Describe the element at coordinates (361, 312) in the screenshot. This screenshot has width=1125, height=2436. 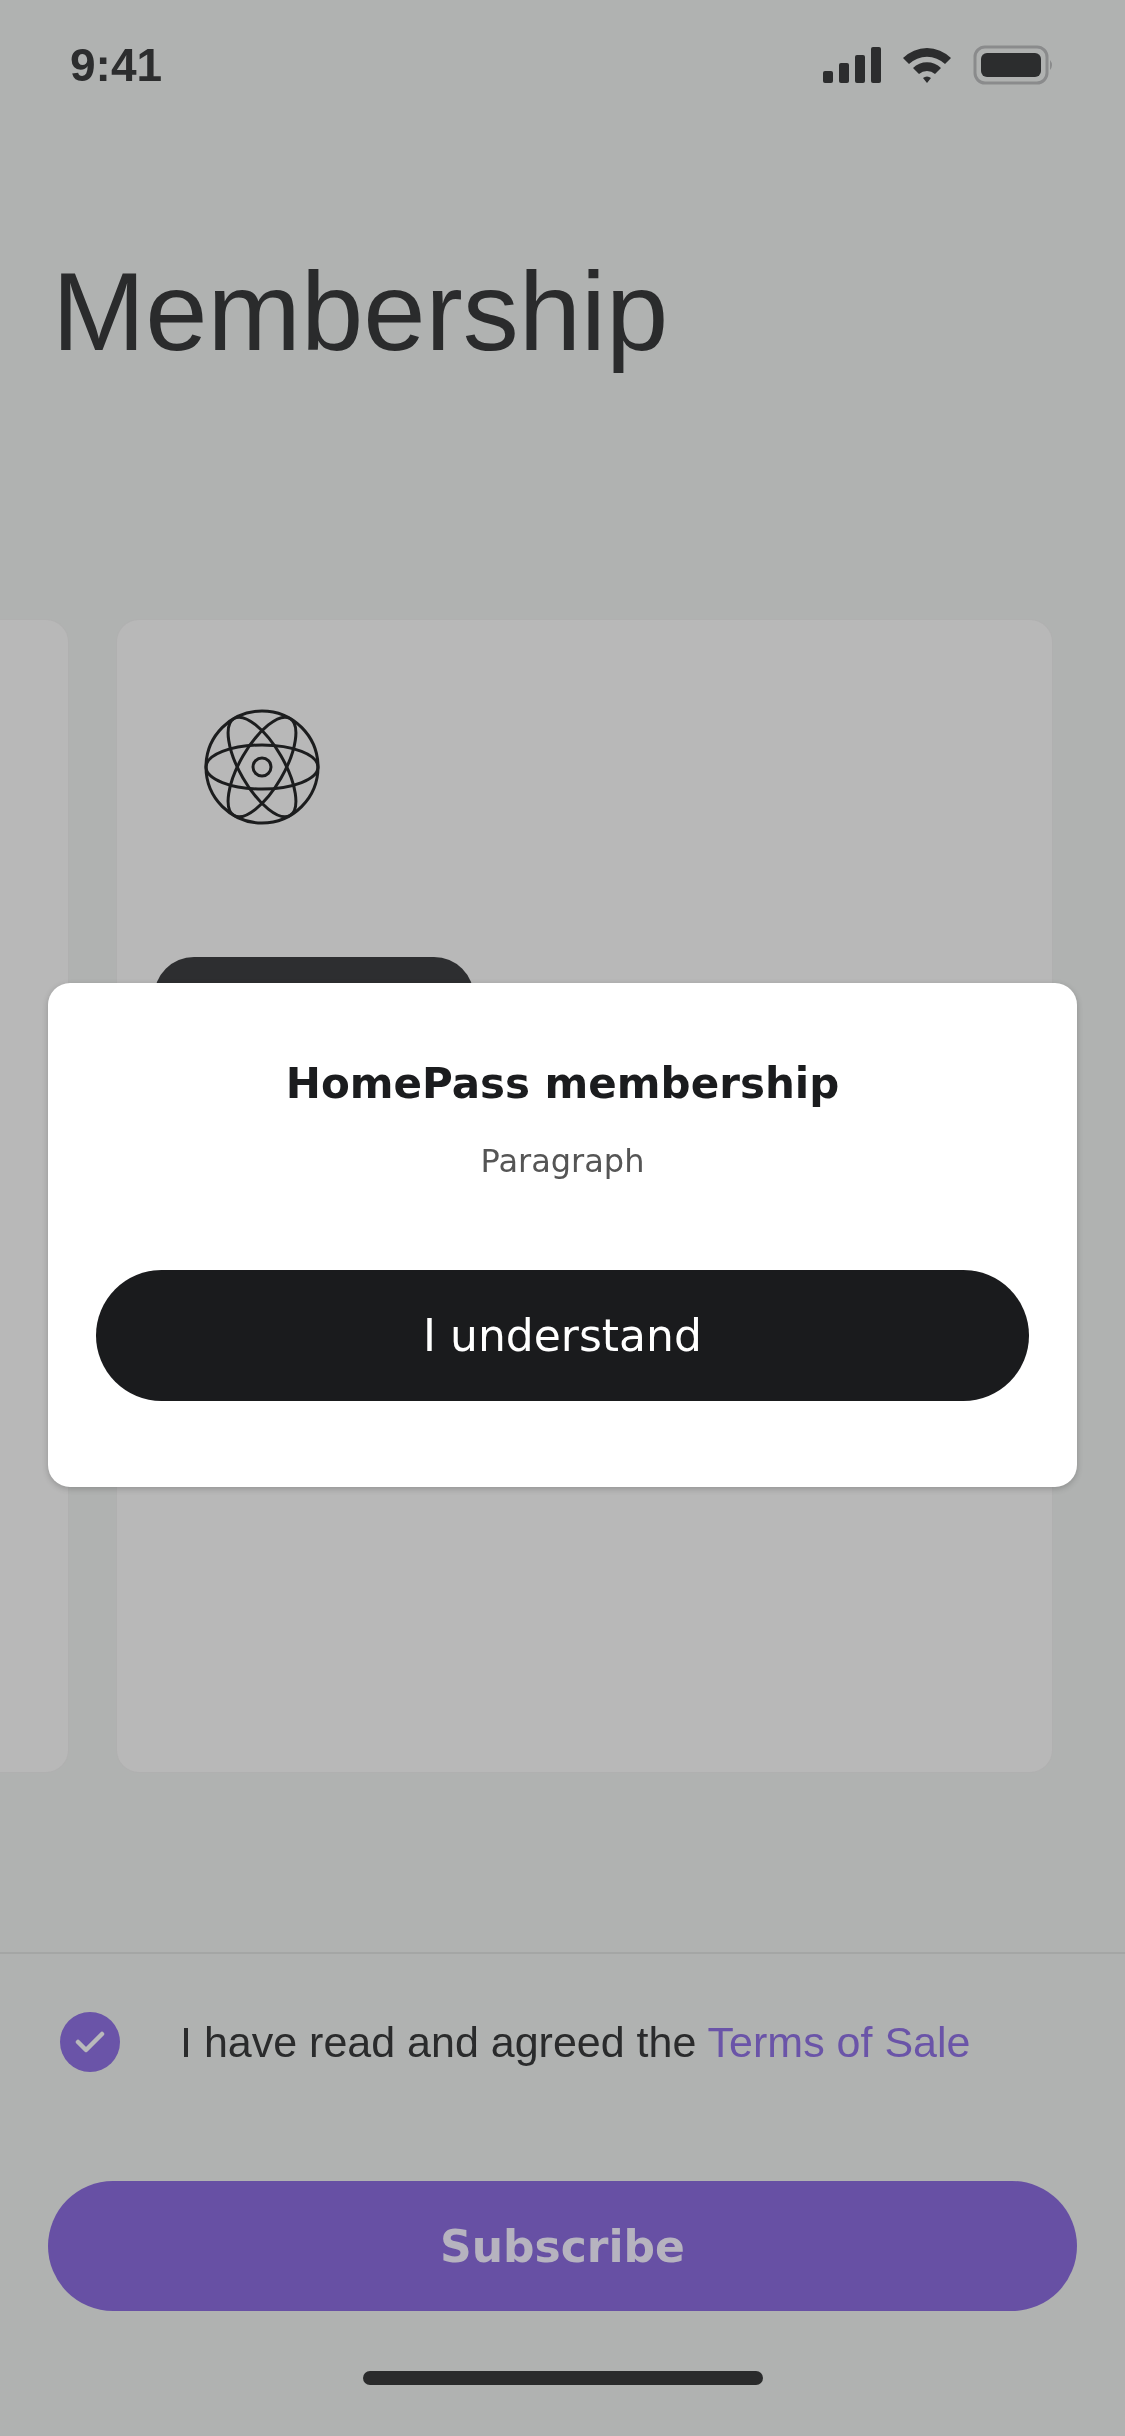
I see `page-title: Membership` at that location.